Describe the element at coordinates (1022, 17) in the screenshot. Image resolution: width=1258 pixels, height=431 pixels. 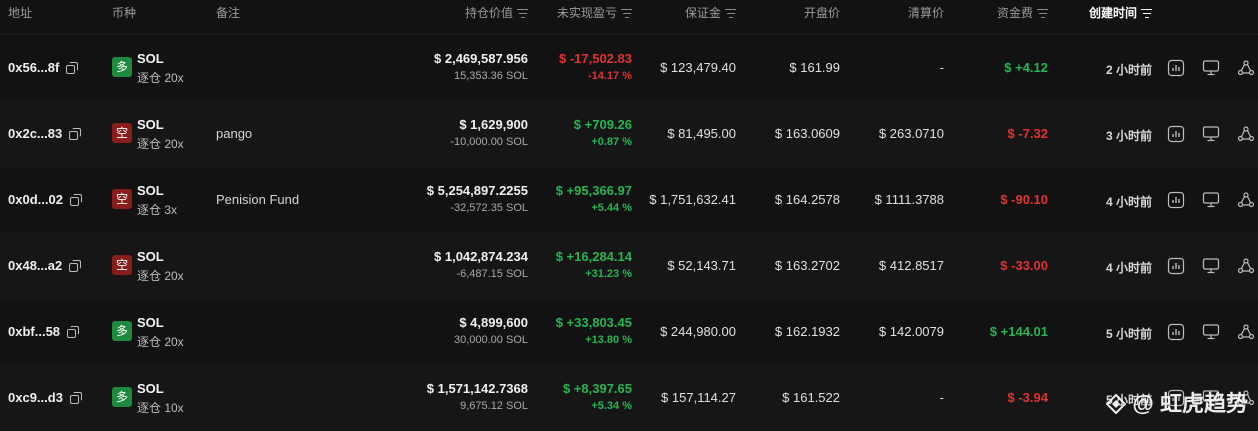
I see `header-funding-fee: 资金费` at that location.